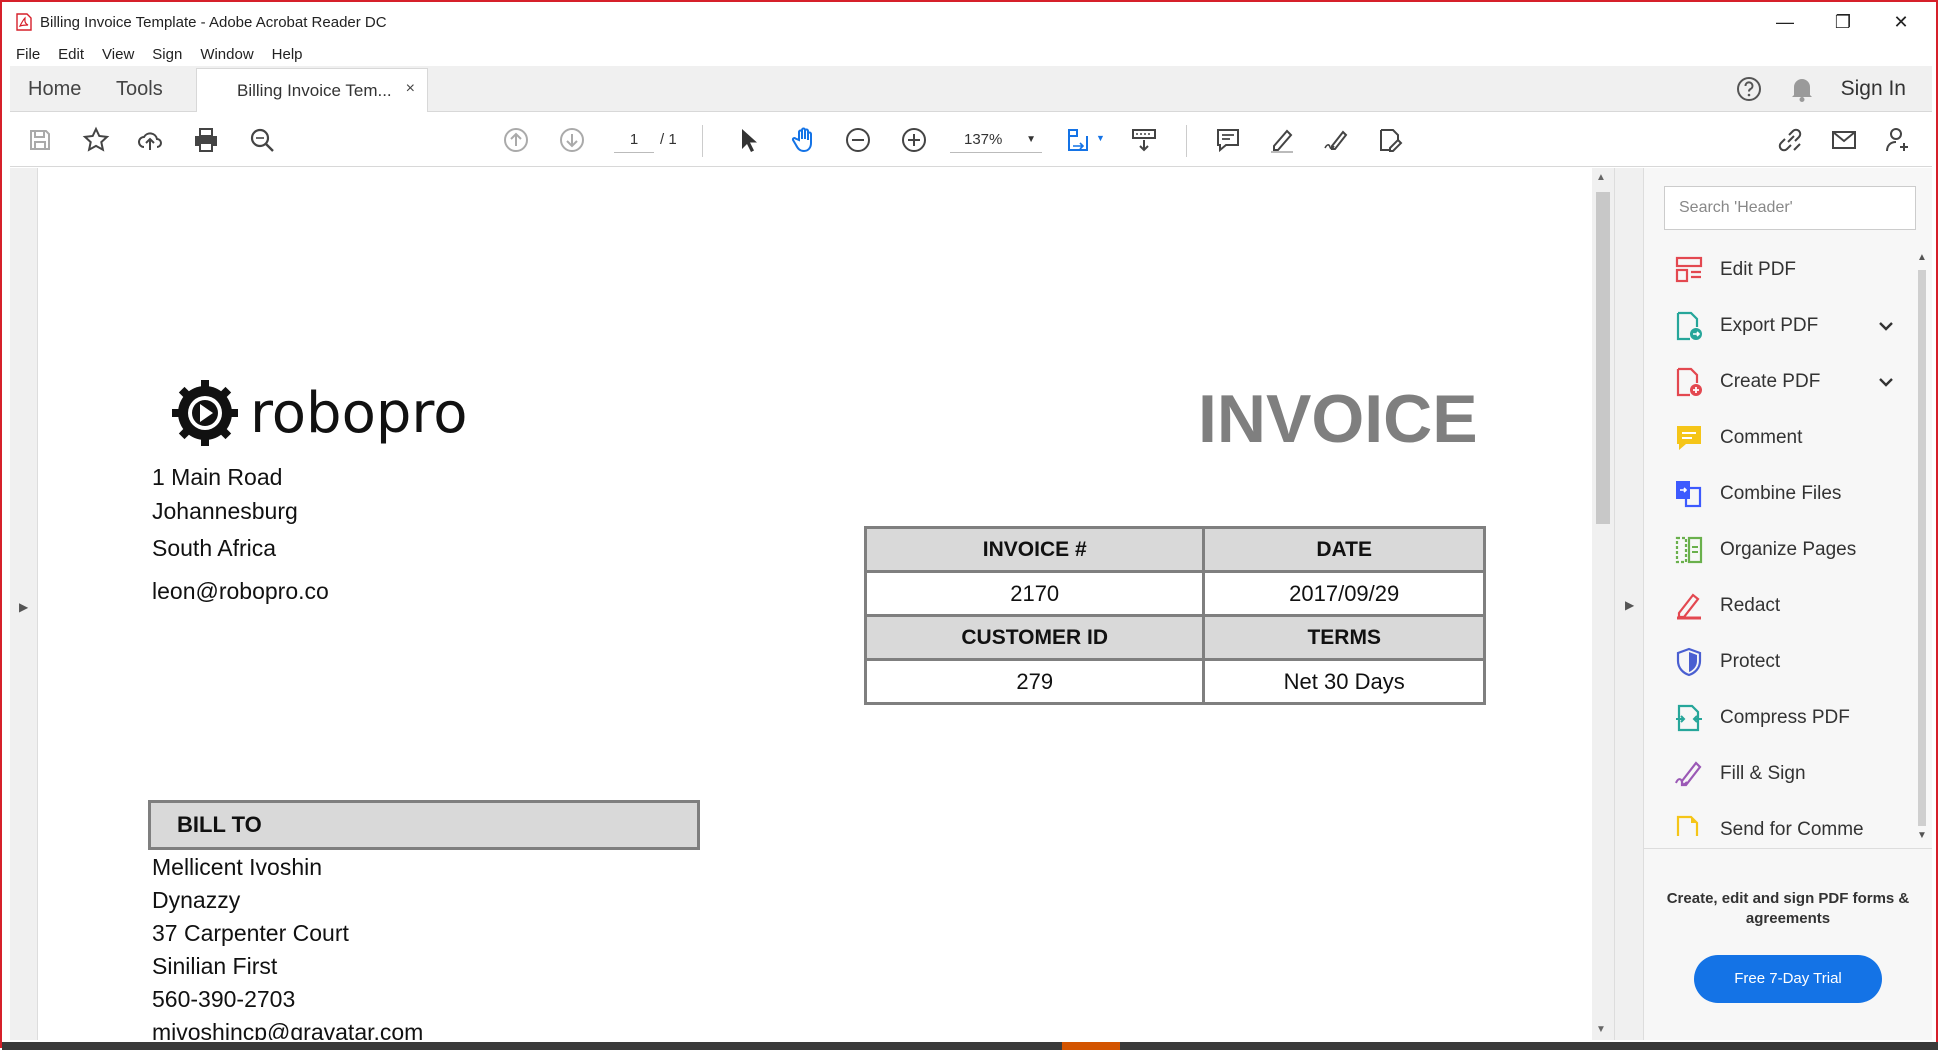 The height and width of the screenshot is (1050, 1938). What do you see at coordinates (969, 54) in the screenshot?
I see `menu-bar: File Edit View Sign Window Help` at bounding box center [969, 54].